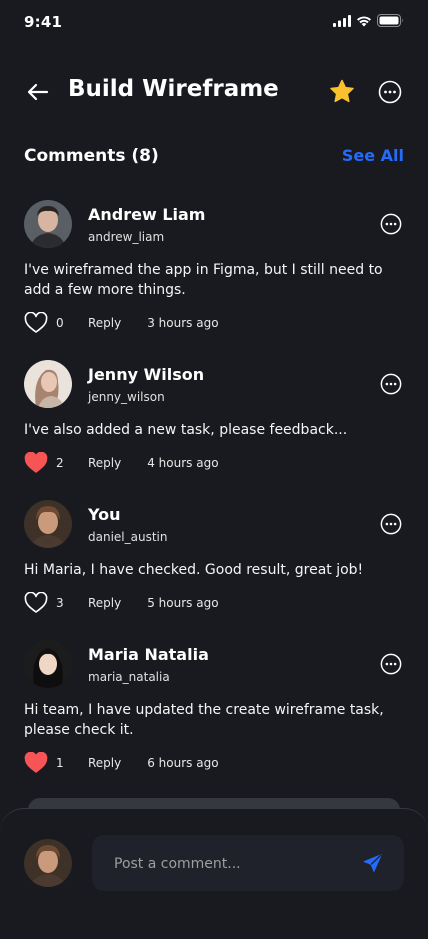  What do you see at coordinates (183, 603) in the screenshot?
I see `comment-time: 5 hours ago` at bounding box center [183, 603].